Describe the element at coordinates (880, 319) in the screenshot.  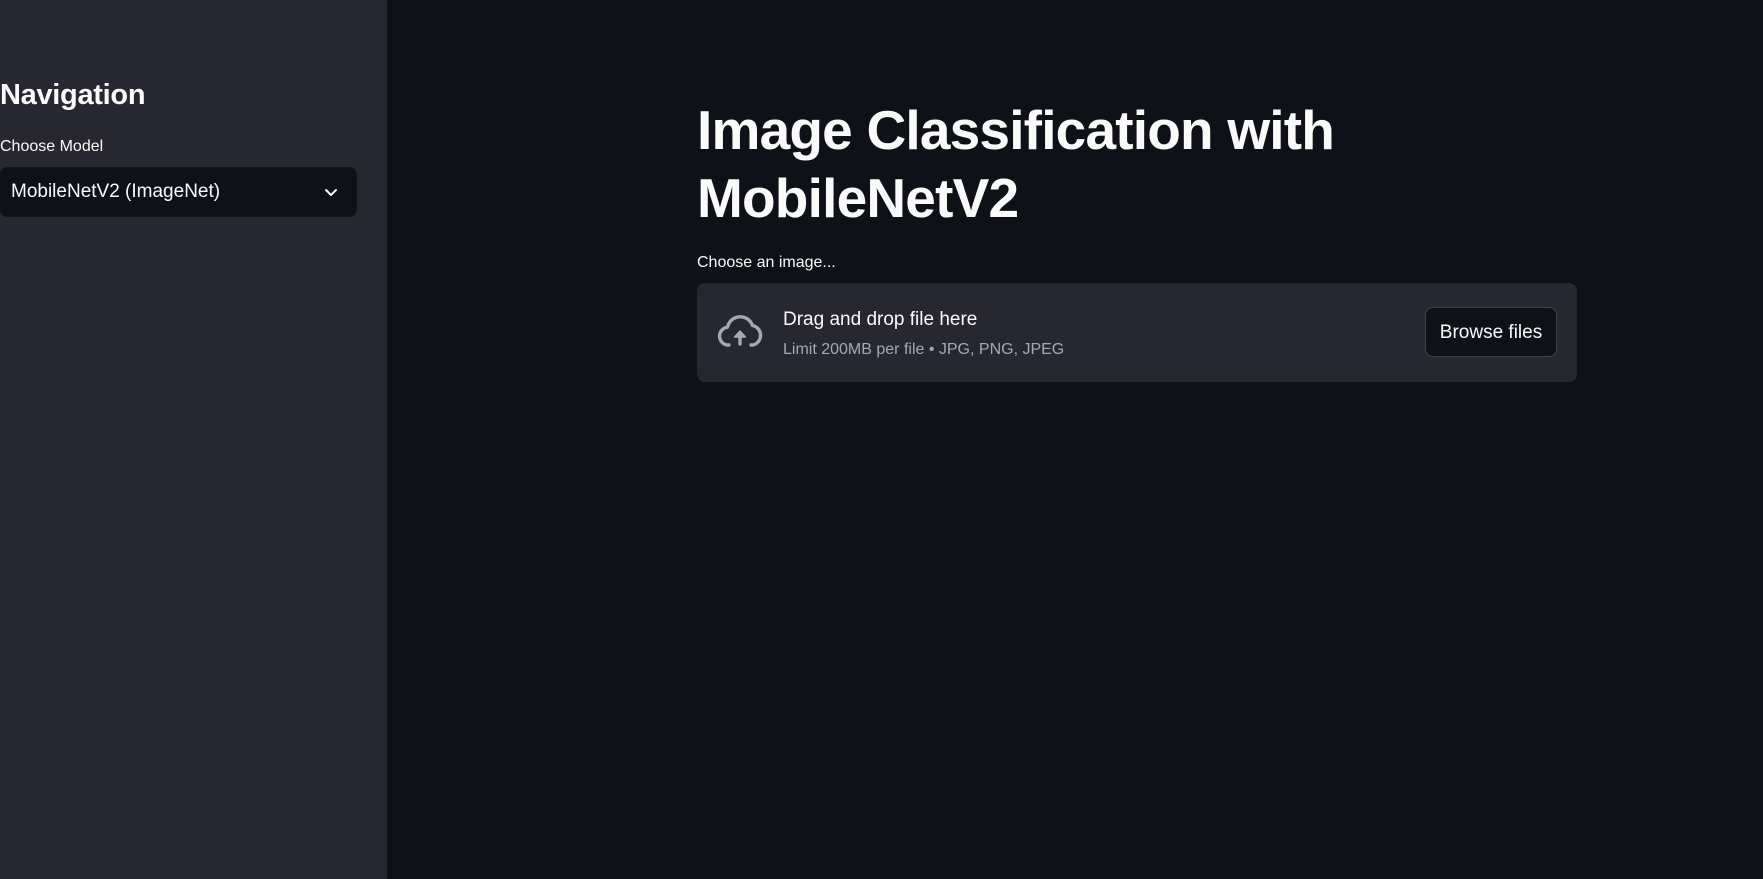
I see `dropzone-title: Drag and drop file here` at that location.